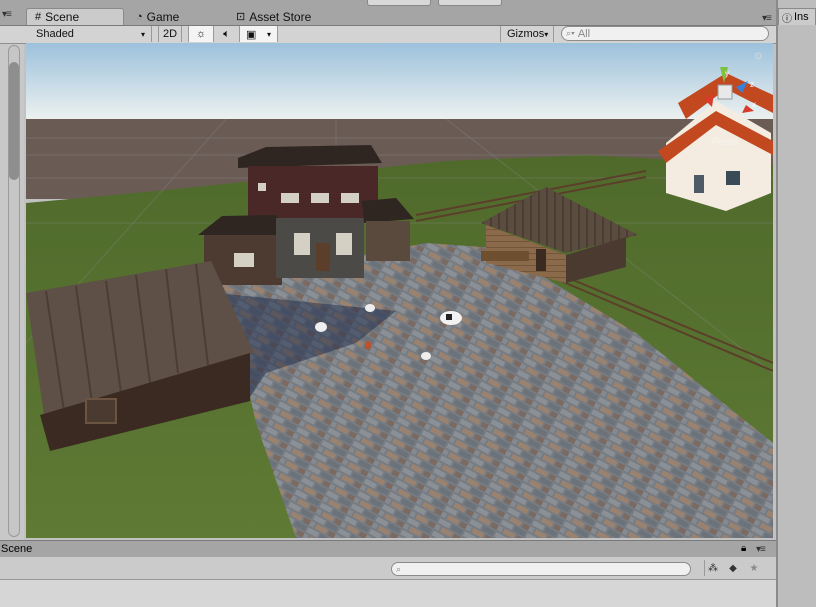  What do you see at coordinates (251, 34) in the screenshot?
I see `image-icon: ▣` at bounding box center [251, 34].